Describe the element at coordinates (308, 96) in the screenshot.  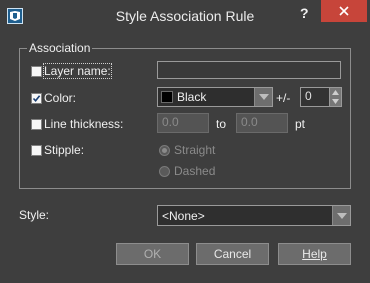
I see `tolerance-value: 0` at that location.